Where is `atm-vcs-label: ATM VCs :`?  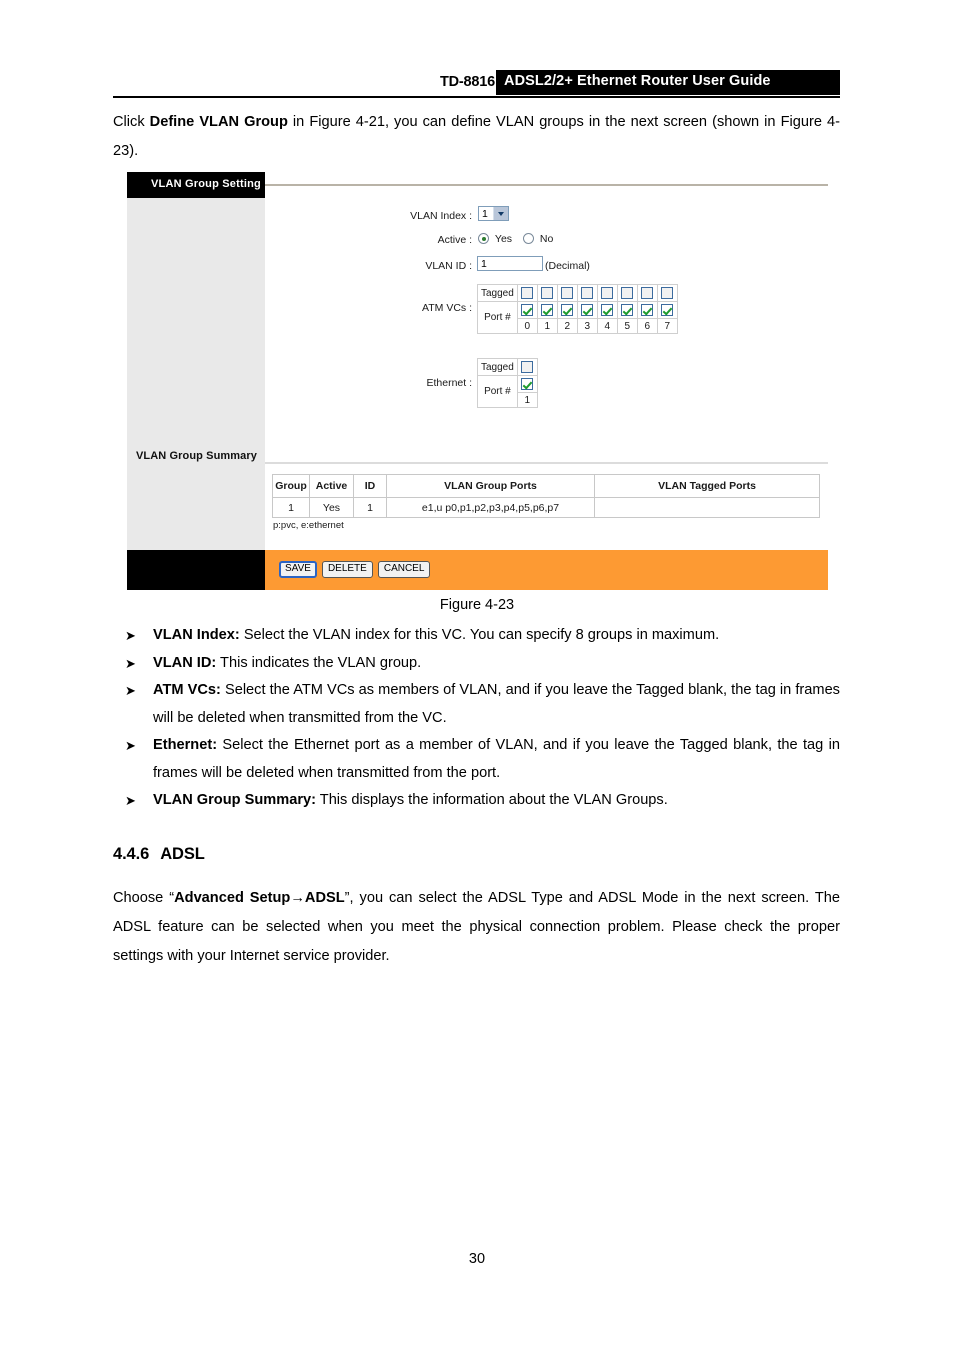 atm-vcs-label: ATM VCs : is located at coordinates (447, 308).